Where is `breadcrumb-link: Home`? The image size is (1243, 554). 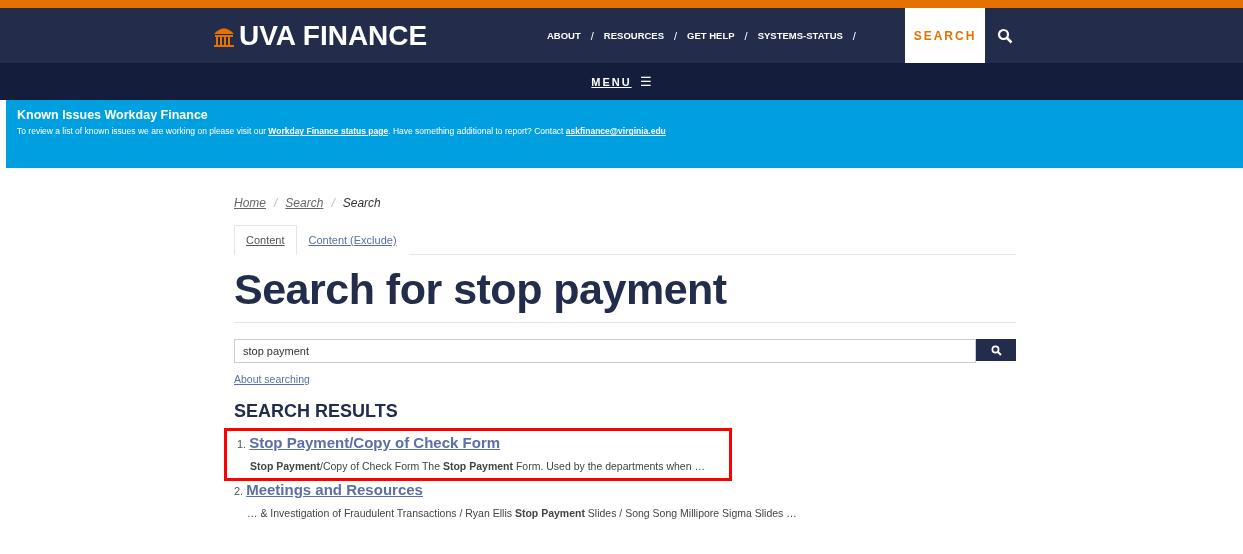 breadcrumb-link: Home is located at coordinates (250, 203).